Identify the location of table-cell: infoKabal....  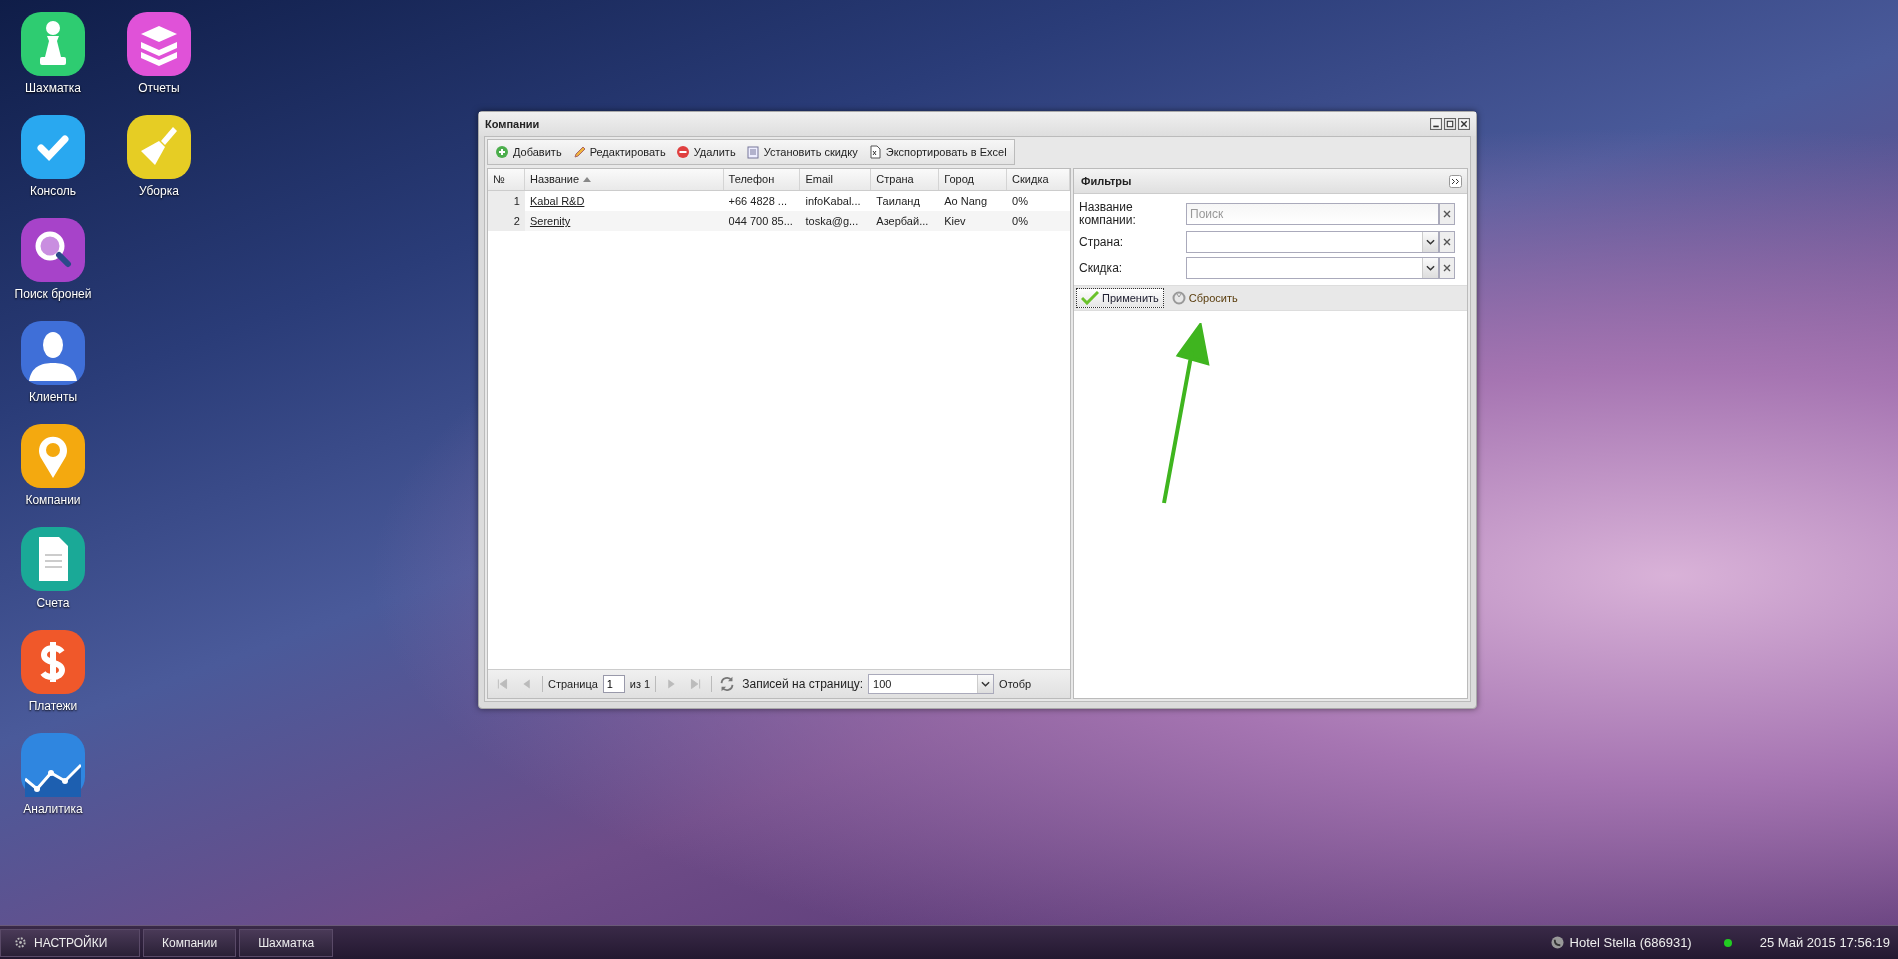
(833, 201).